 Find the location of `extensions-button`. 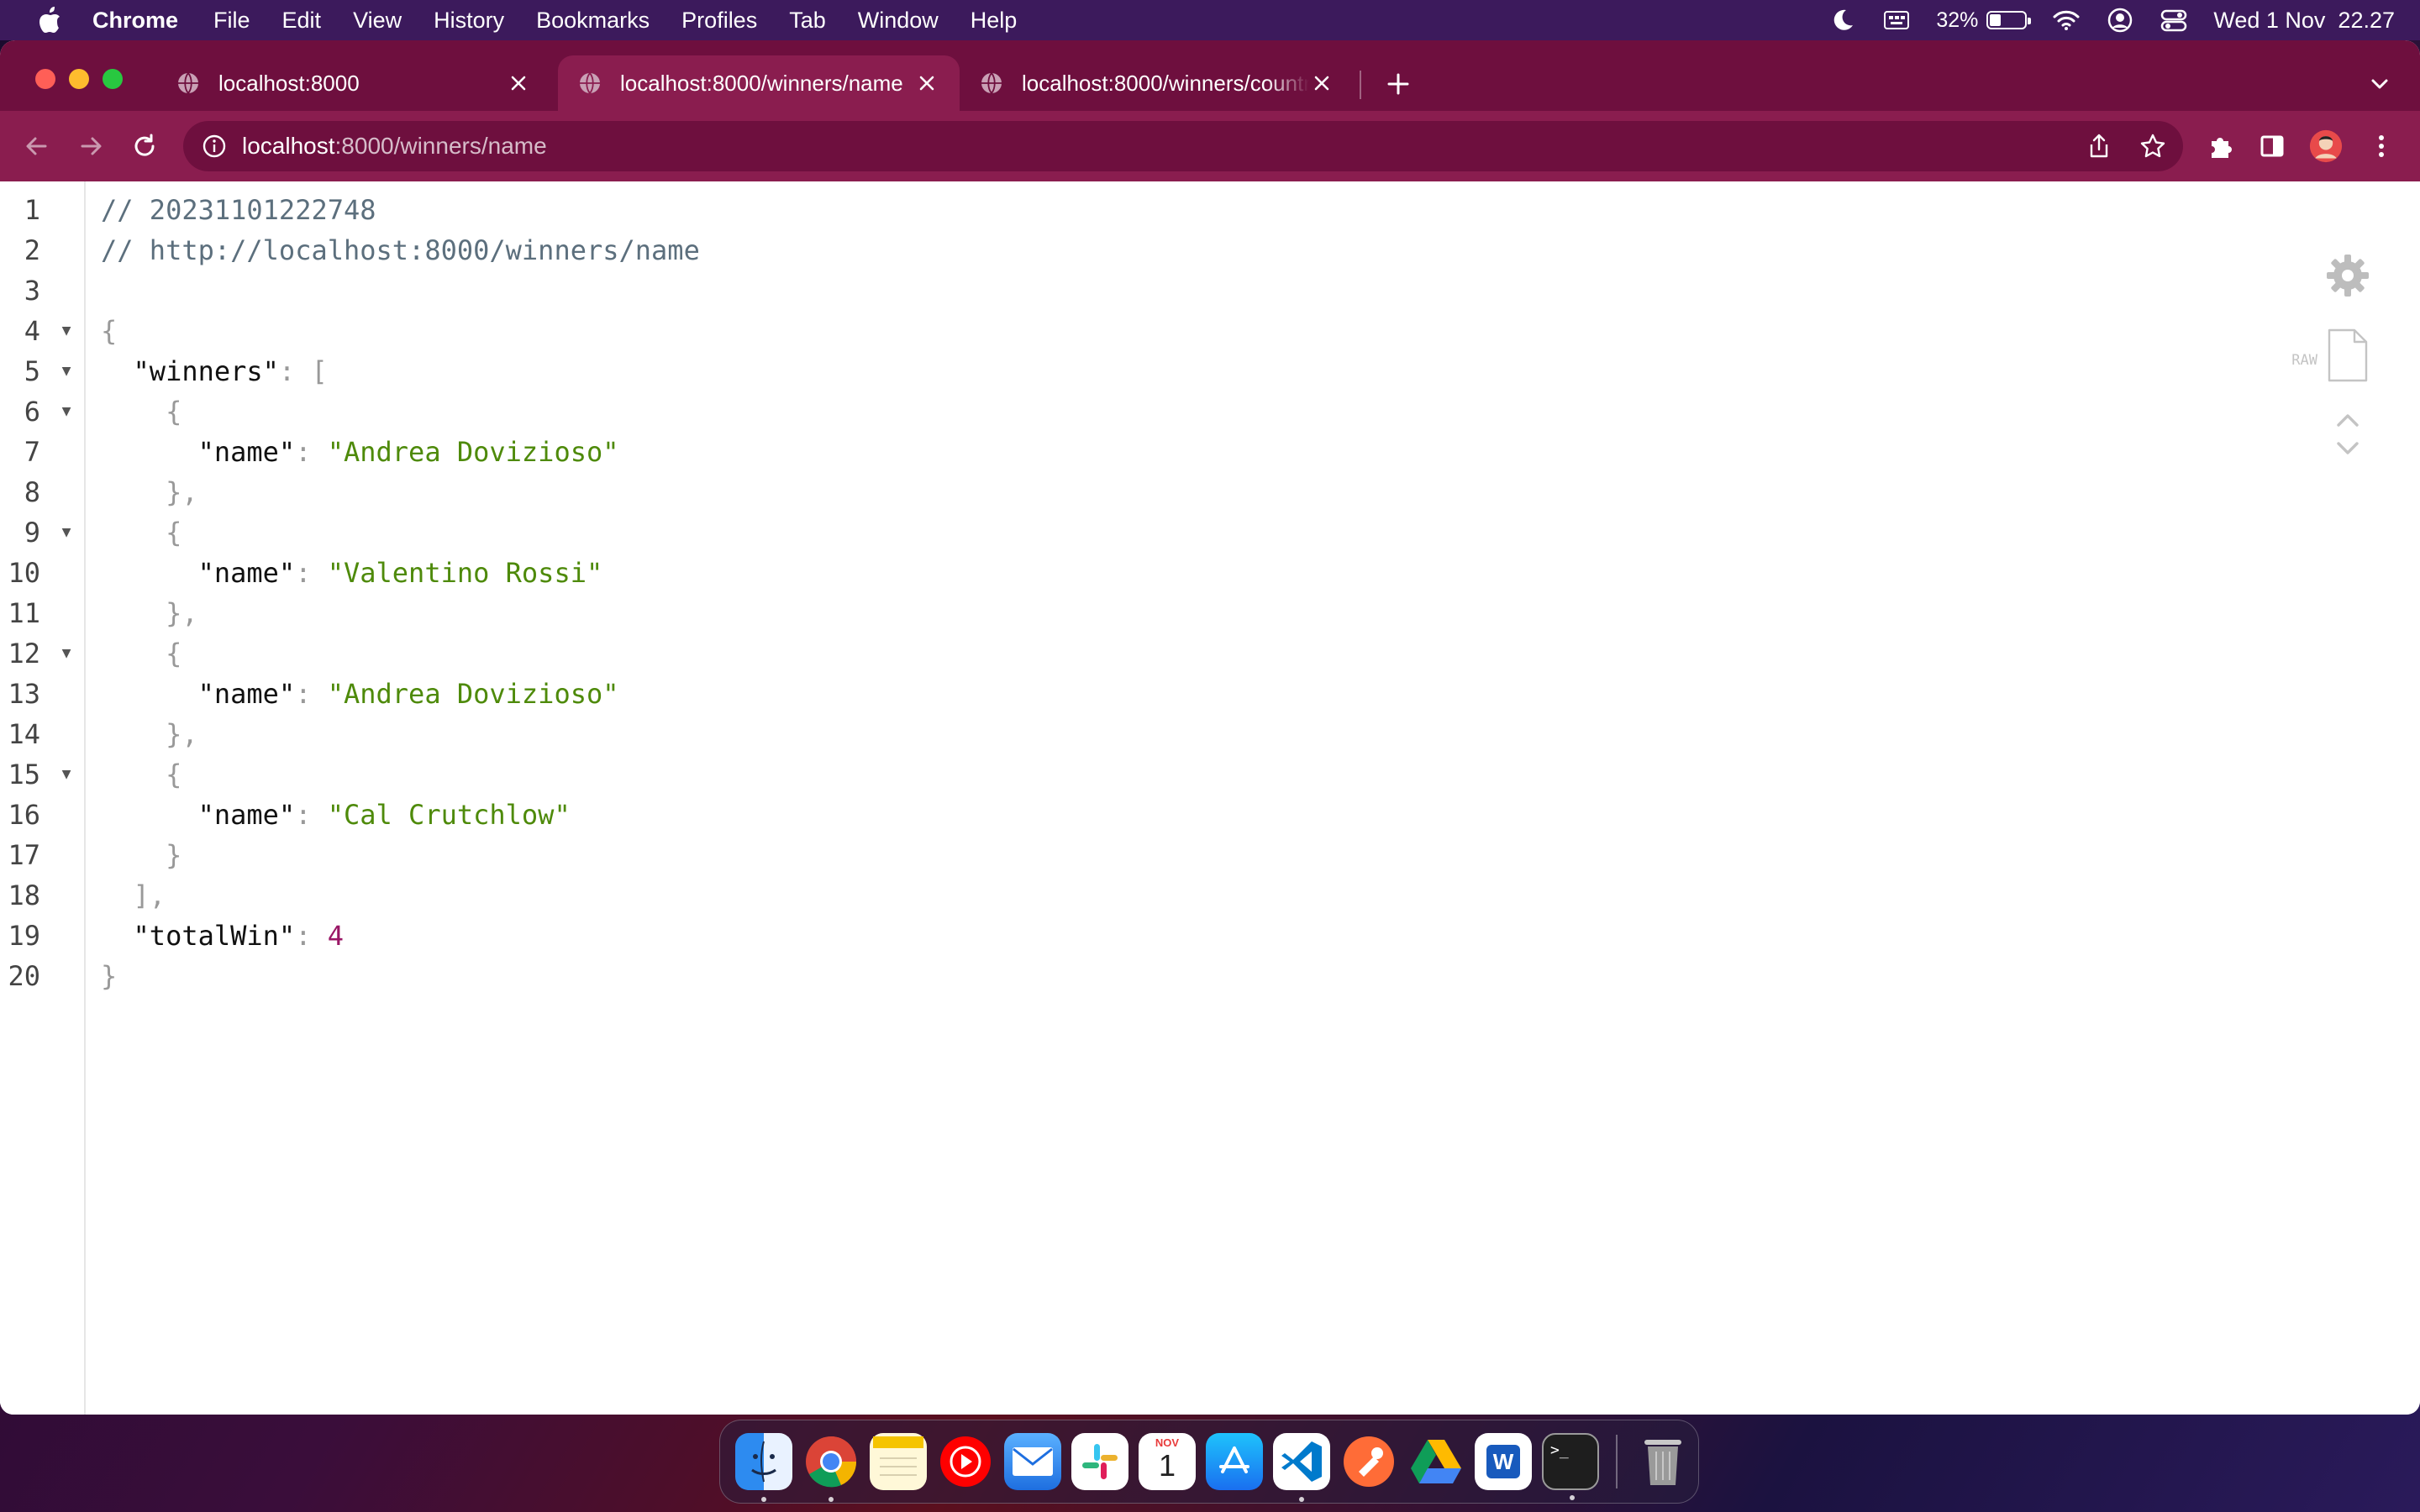

extensions-button is located at coordinates (2220, 146).